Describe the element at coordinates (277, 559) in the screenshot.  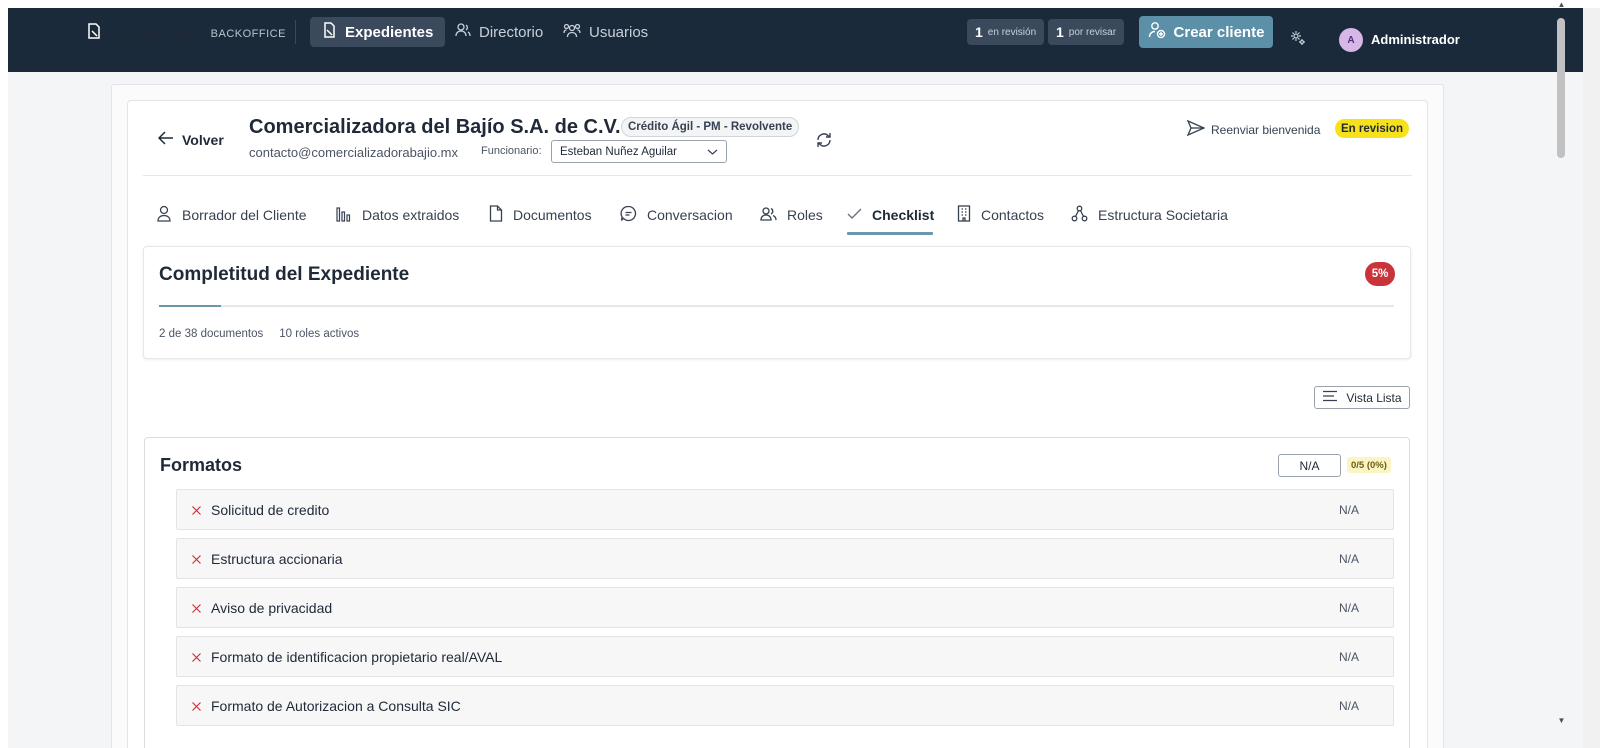
I see `document-name: Estructura accionaria` at that location.